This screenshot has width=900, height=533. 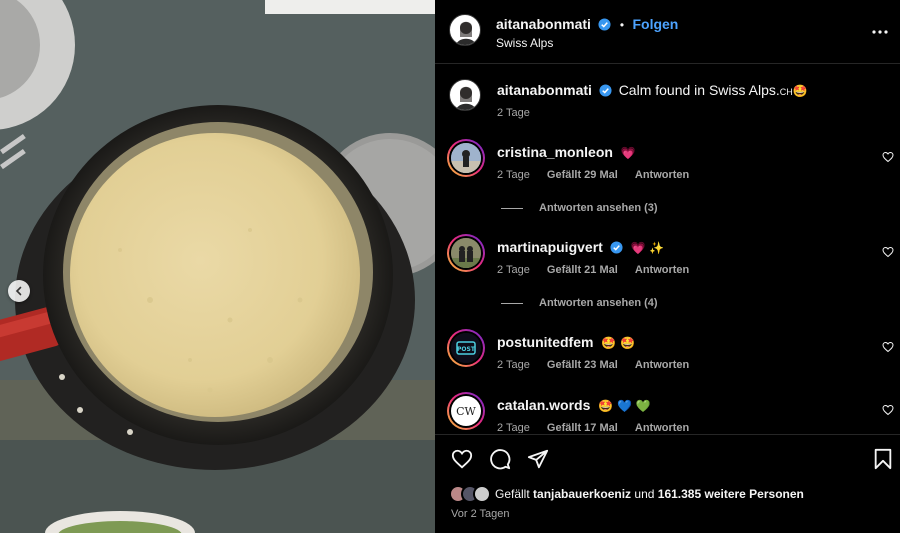 I want to click on post-location: Swiss Alps, so click(x=524, y=43).